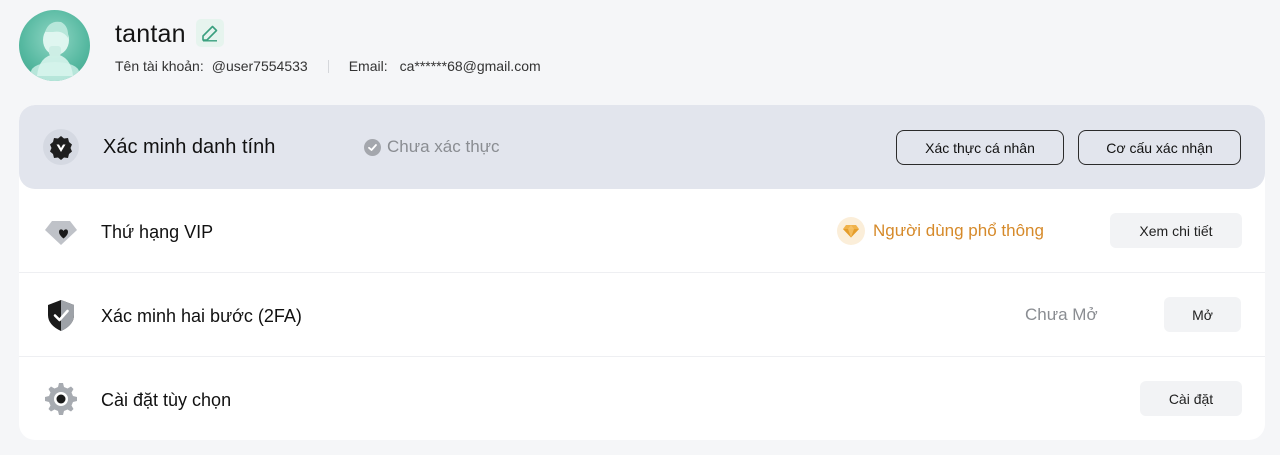 Image resolution: width=1280 pixels, height=455 pixels. What do you see at coordinates (157, 232) in the screenshot?
I see `vip-title: Thứ hạng VIP` at bounding box center [157, 232].